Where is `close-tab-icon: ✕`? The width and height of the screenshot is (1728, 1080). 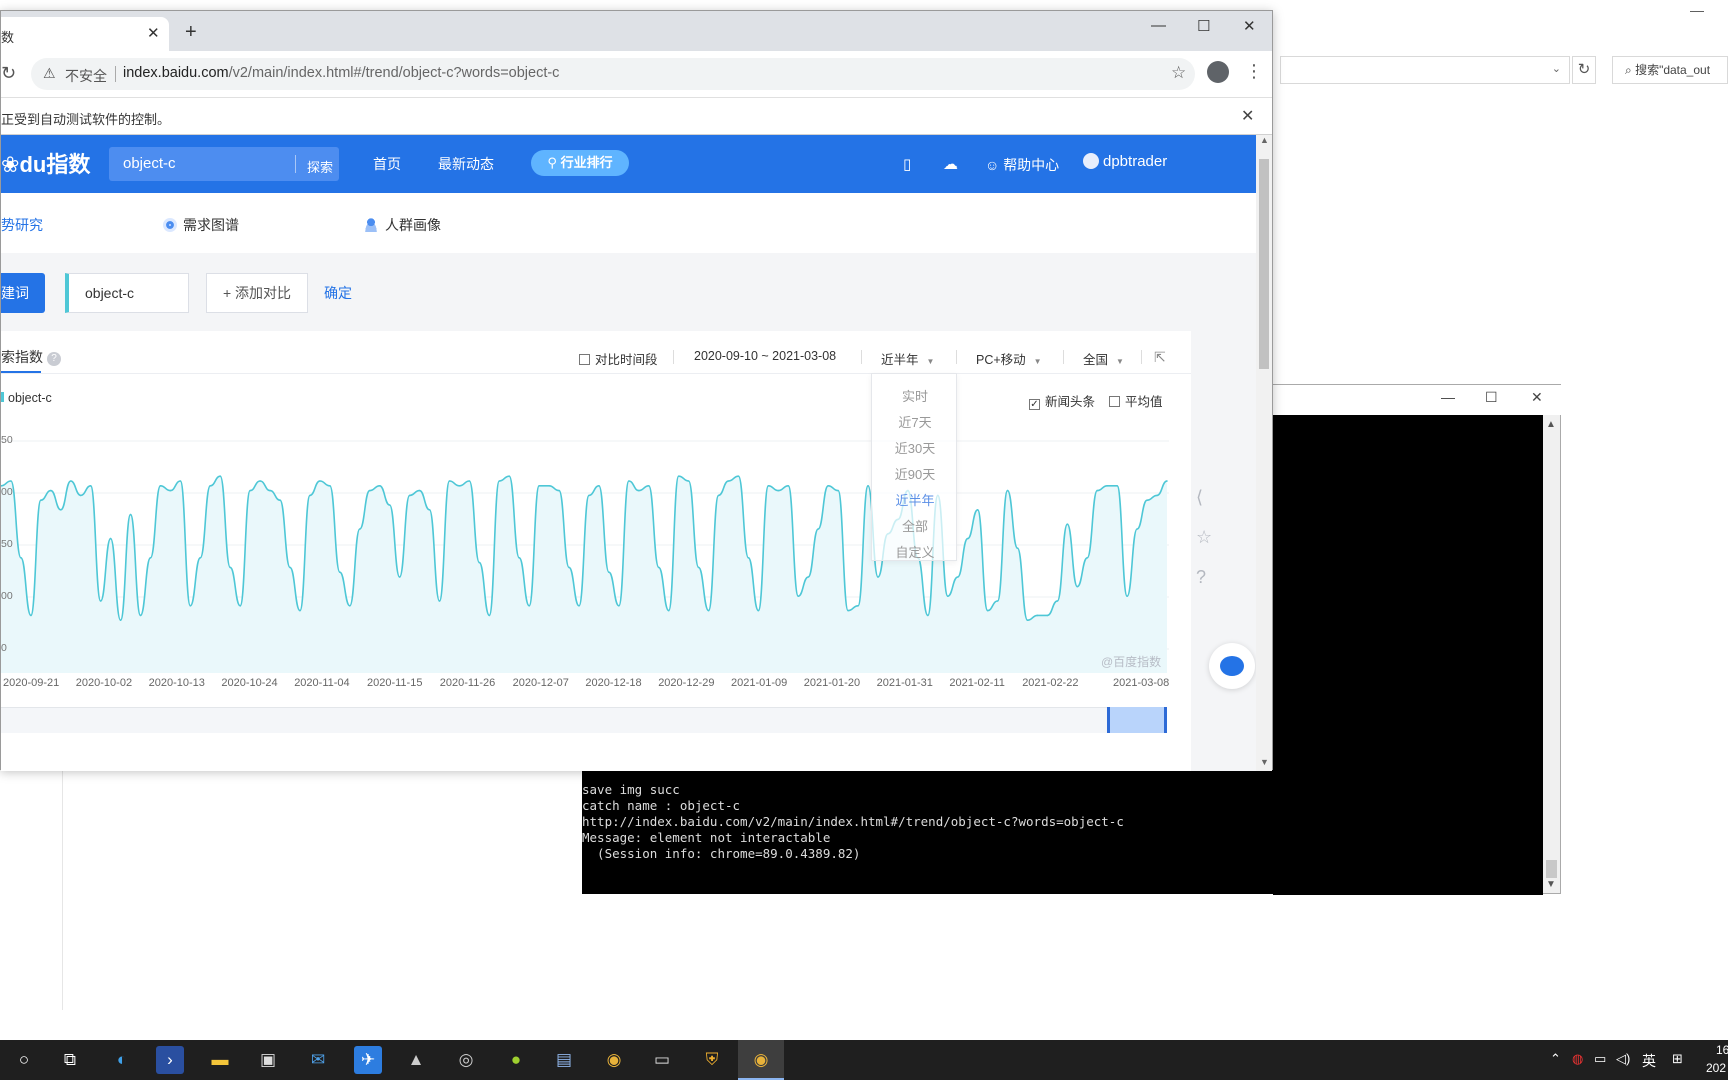
close-tab-icon: ✕ is located at coordinates (153, 33).